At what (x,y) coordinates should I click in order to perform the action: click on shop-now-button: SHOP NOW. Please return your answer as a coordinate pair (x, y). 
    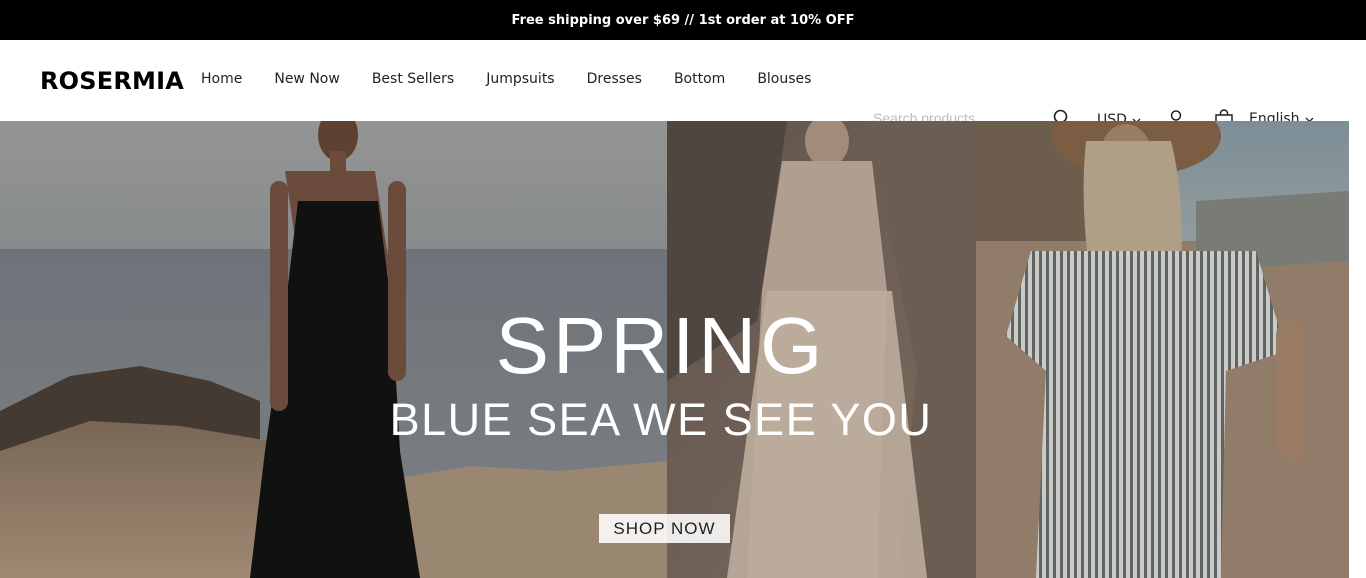
    Looking at the image, I should click on (664, 528).